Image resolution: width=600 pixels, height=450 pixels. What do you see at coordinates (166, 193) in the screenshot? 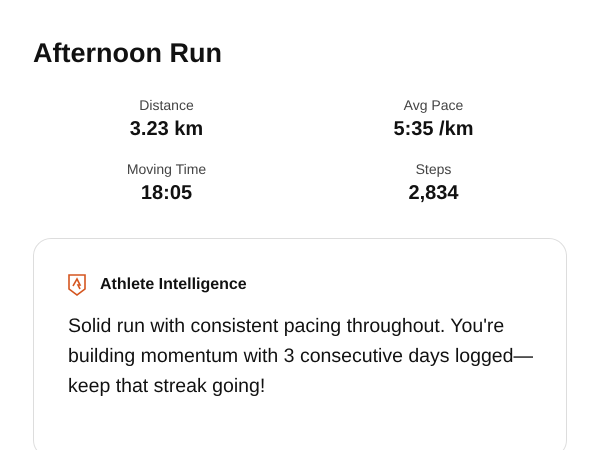
I see `stat-value: 18:05` at bounding box center [166, 193].